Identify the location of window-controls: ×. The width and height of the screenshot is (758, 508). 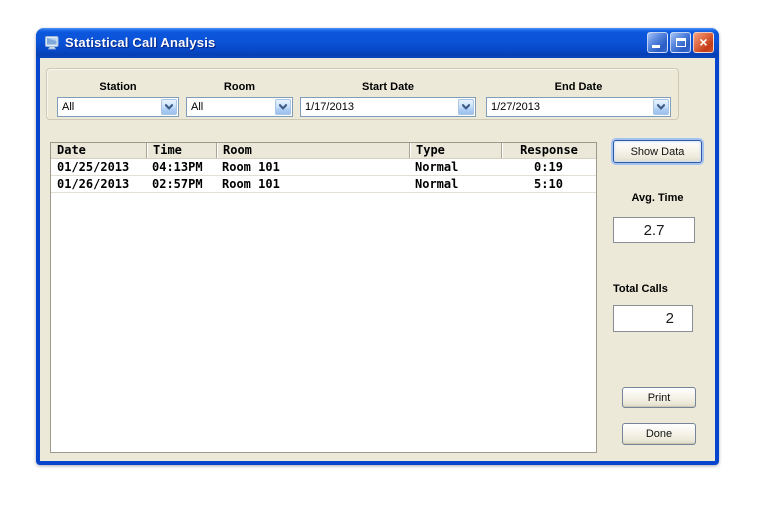
(680, 42).